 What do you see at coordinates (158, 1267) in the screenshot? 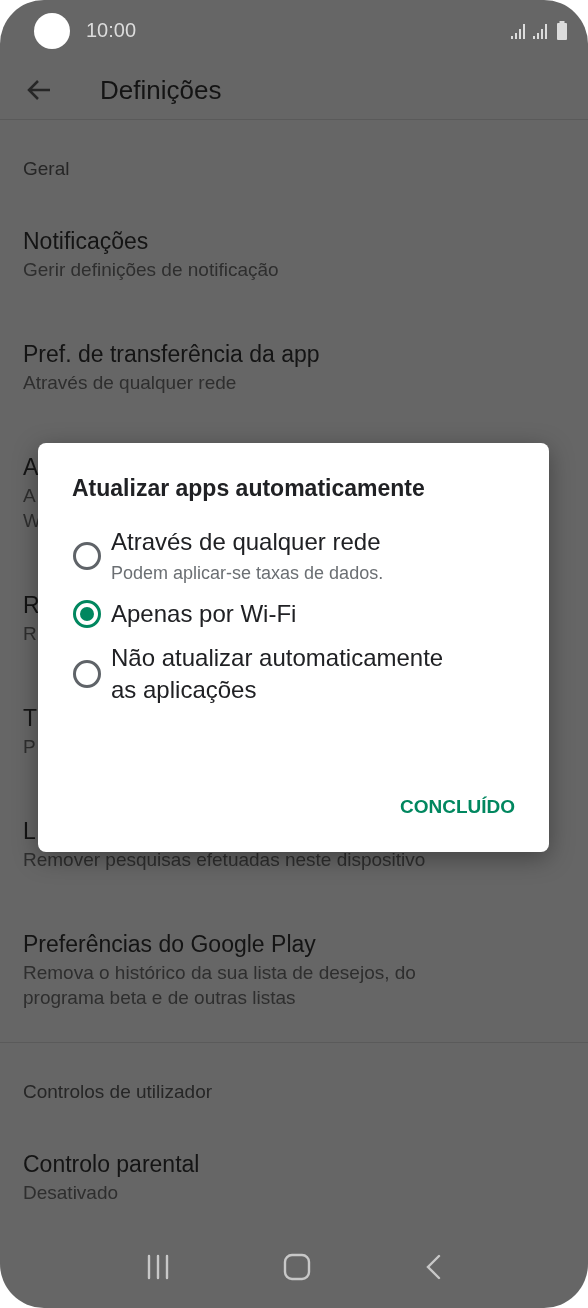
I see `recent-apps-icon` at bounding box center [158, 1267].